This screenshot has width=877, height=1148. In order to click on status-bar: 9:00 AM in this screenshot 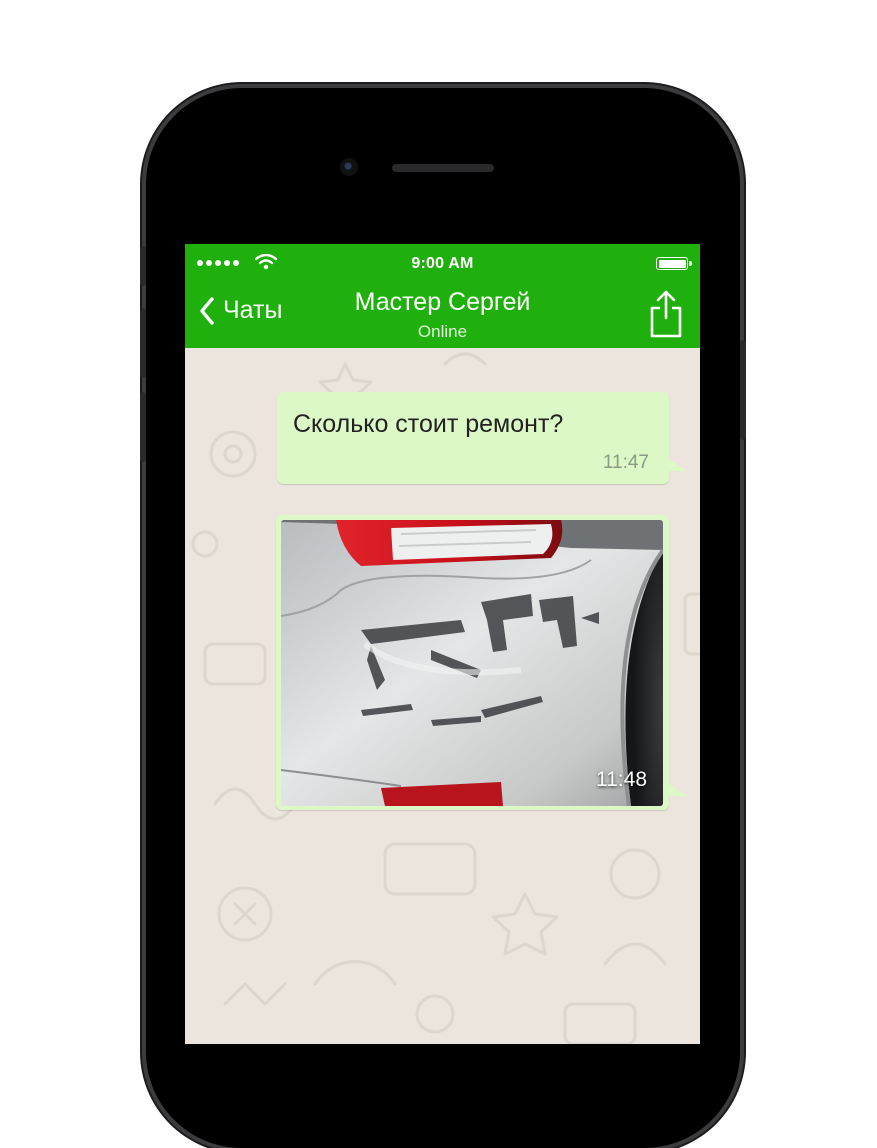, I will do `click(442, 263)`.